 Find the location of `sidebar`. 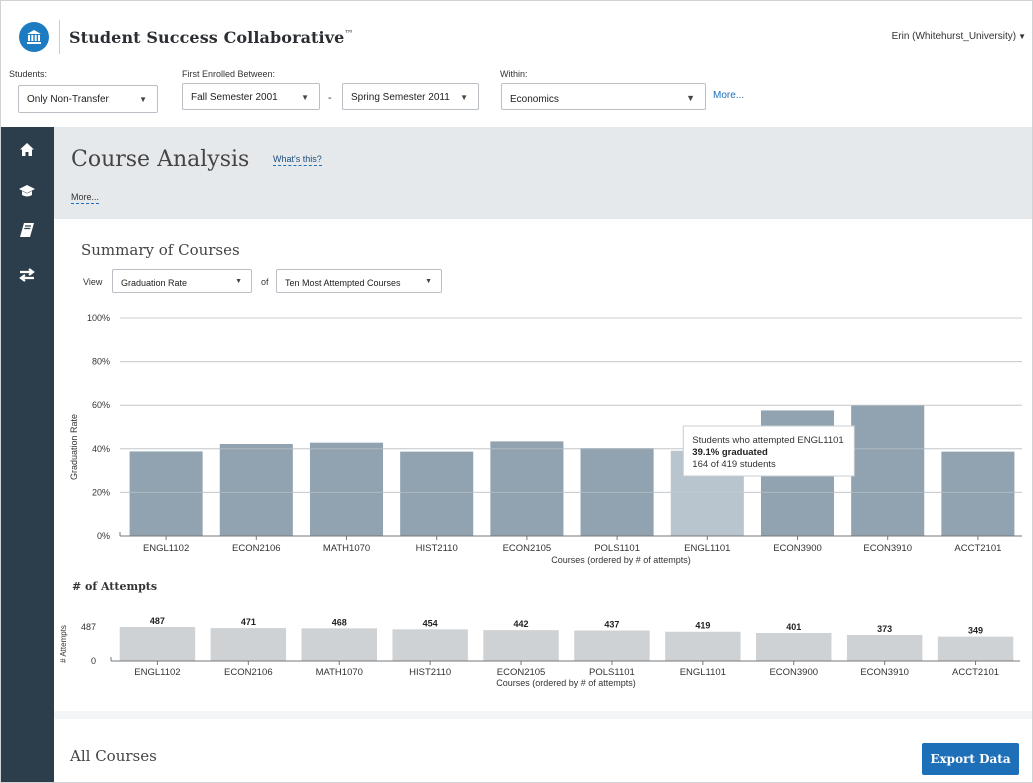

sidebar is located at coordinates (27, 454).